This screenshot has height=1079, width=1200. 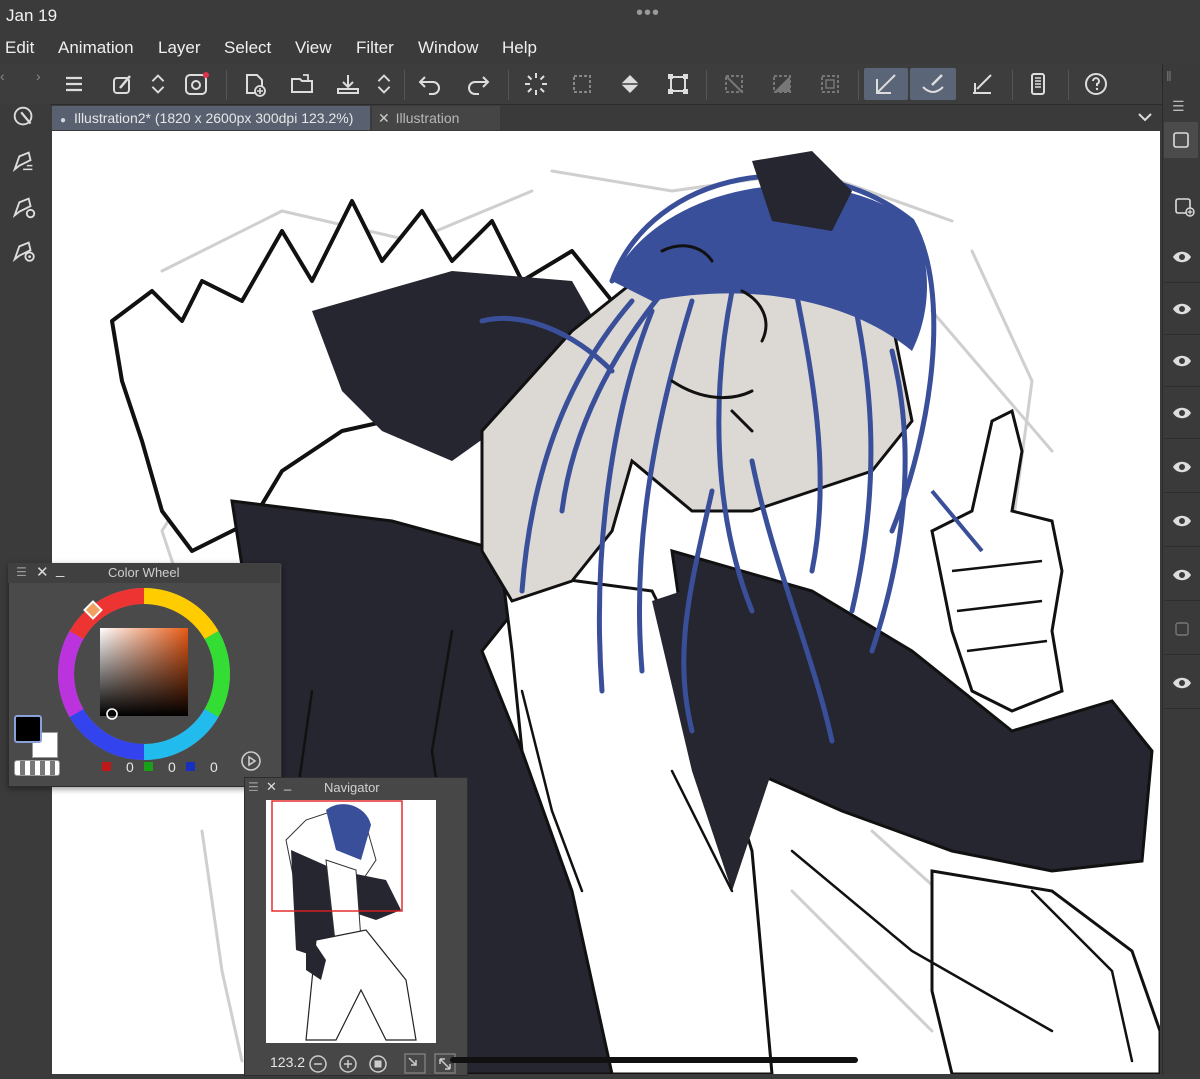 I want to click on tab-illustration: ✕ Illustration, so click(x=436, y=118).